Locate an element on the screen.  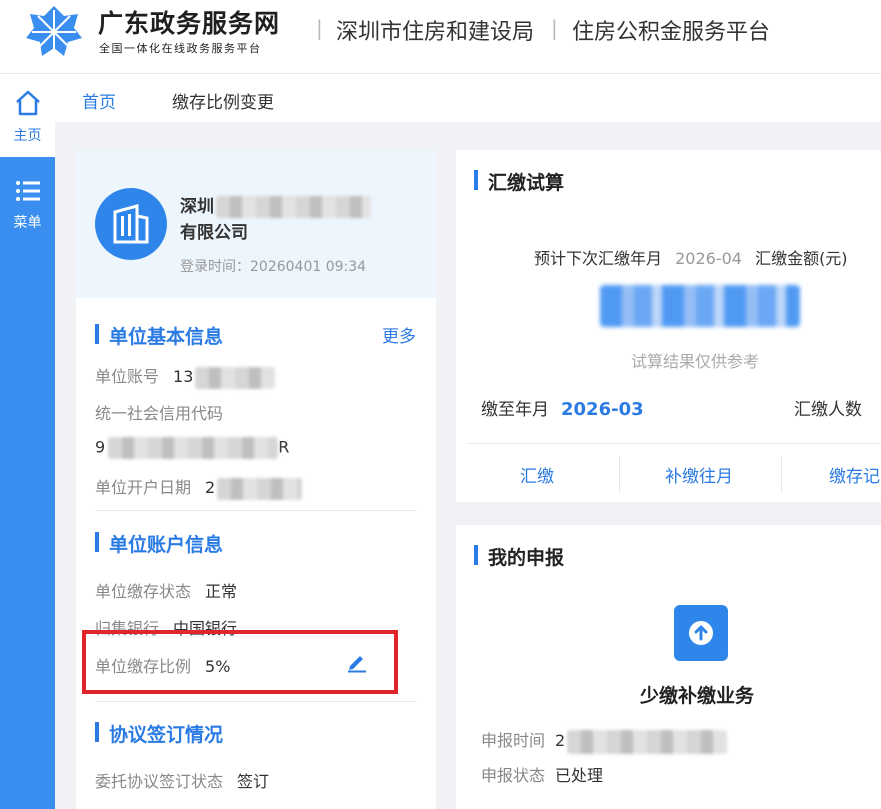
status-label: 单位缴存状态 is located at coordinates (143, 591).